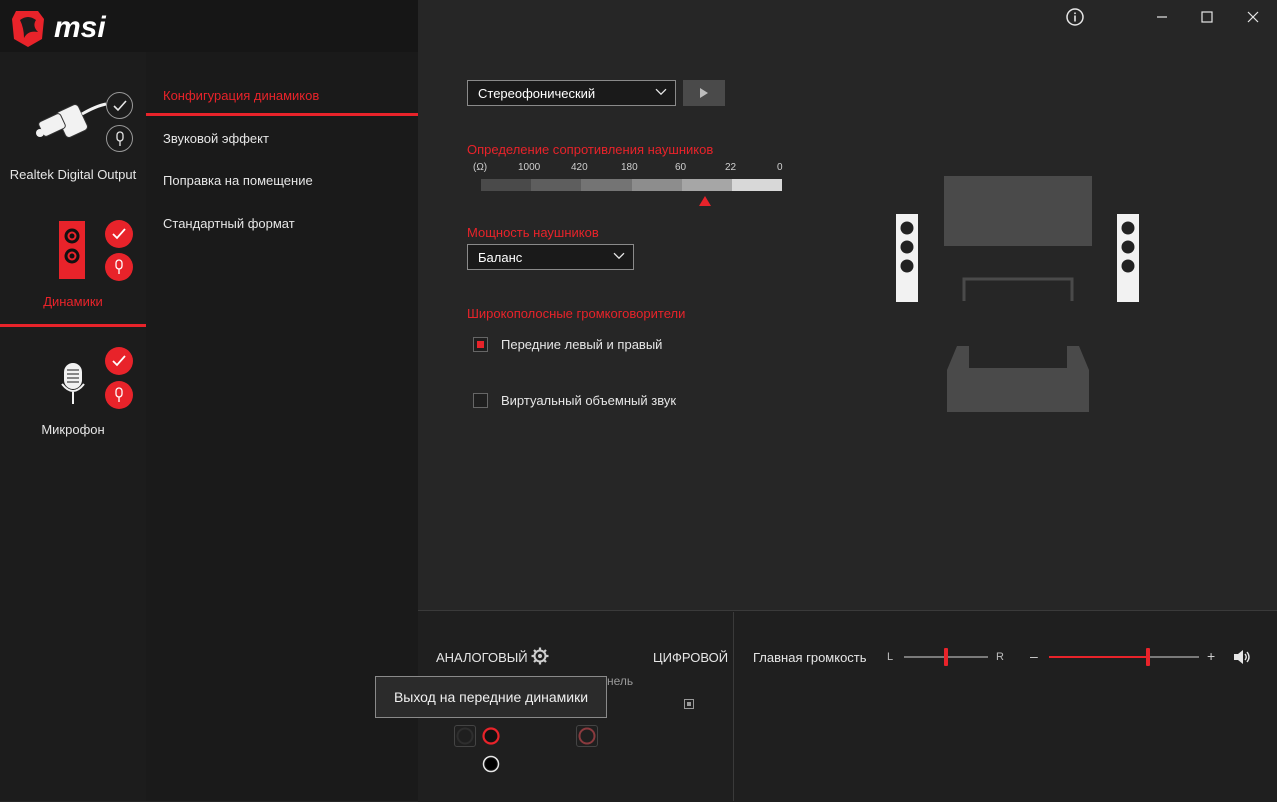 Image resolution: width=1277 pixels, height=802 pixels. I want to click on impedance-tick: 1000, so click(529, 167).